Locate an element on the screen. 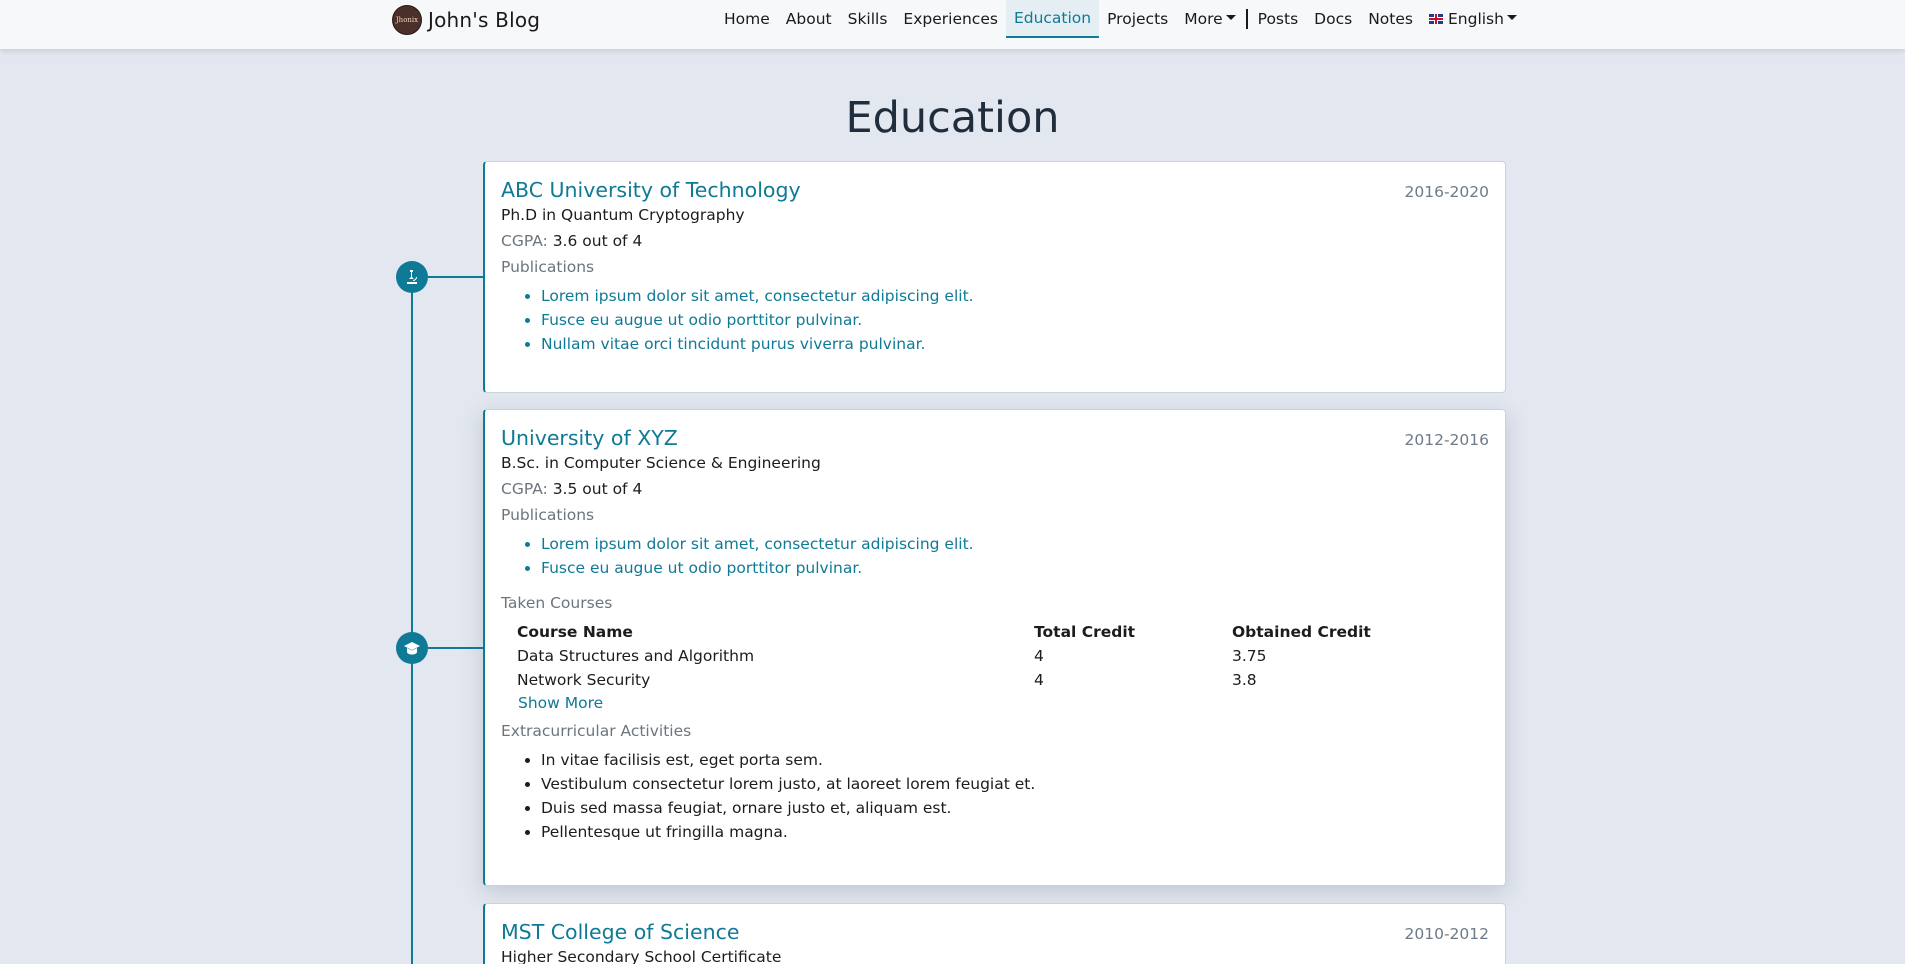  timeline-line is located at coordinates (412, 620).